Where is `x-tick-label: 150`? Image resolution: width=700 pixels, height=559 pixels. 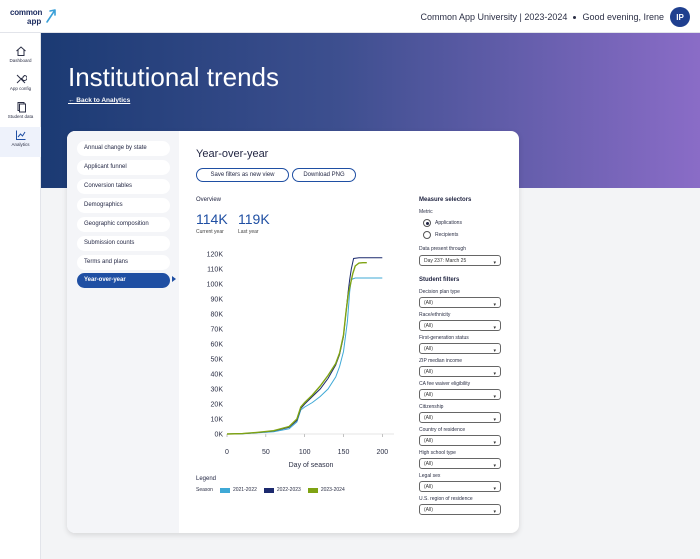
x-tick-label: 150 is located at coordinates (344, 452).